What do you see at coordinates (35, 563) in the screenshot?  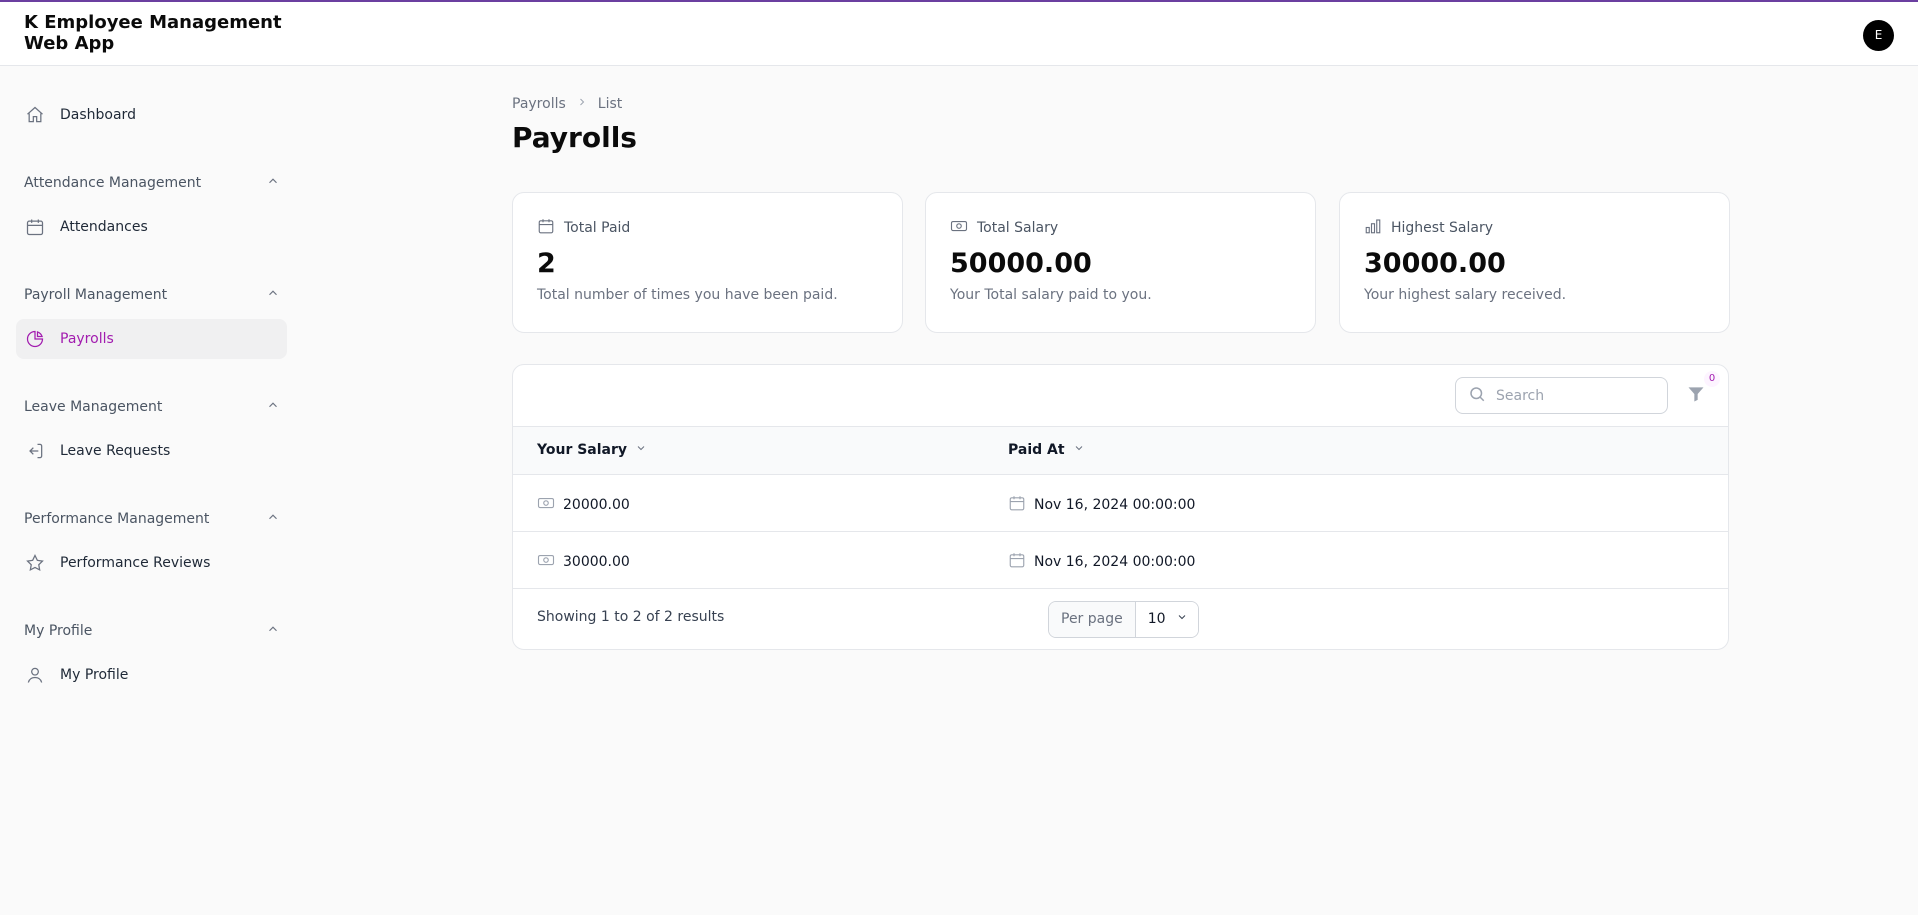 I see `star-icon` at bounding box center [35, 563].